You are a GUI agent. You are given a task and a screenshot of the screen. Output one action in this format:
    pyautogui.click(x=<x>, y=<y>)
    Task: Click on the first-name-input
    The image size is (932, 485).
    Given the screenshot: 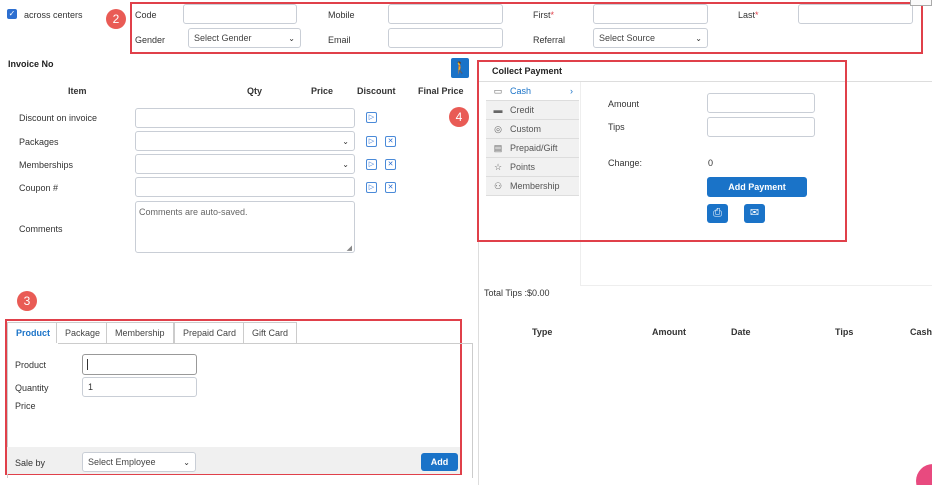 What is the action you would take?
    pyautogui.click(x=650, y=14)
    